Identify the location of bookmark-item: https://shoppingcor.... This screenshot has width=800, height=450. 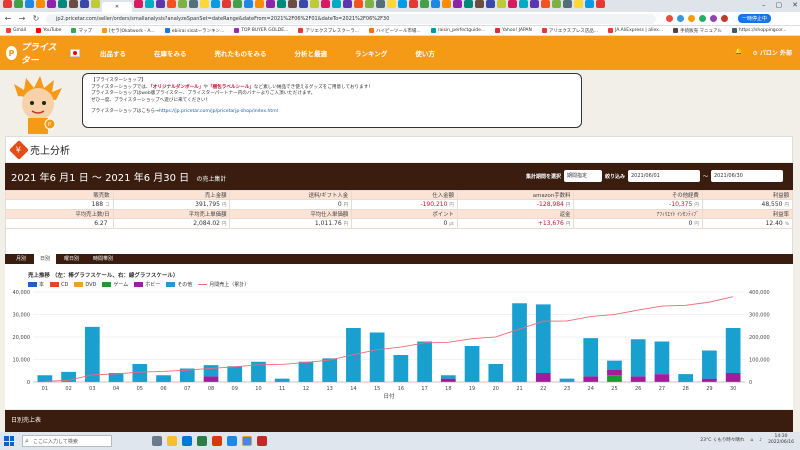
(759, 30).